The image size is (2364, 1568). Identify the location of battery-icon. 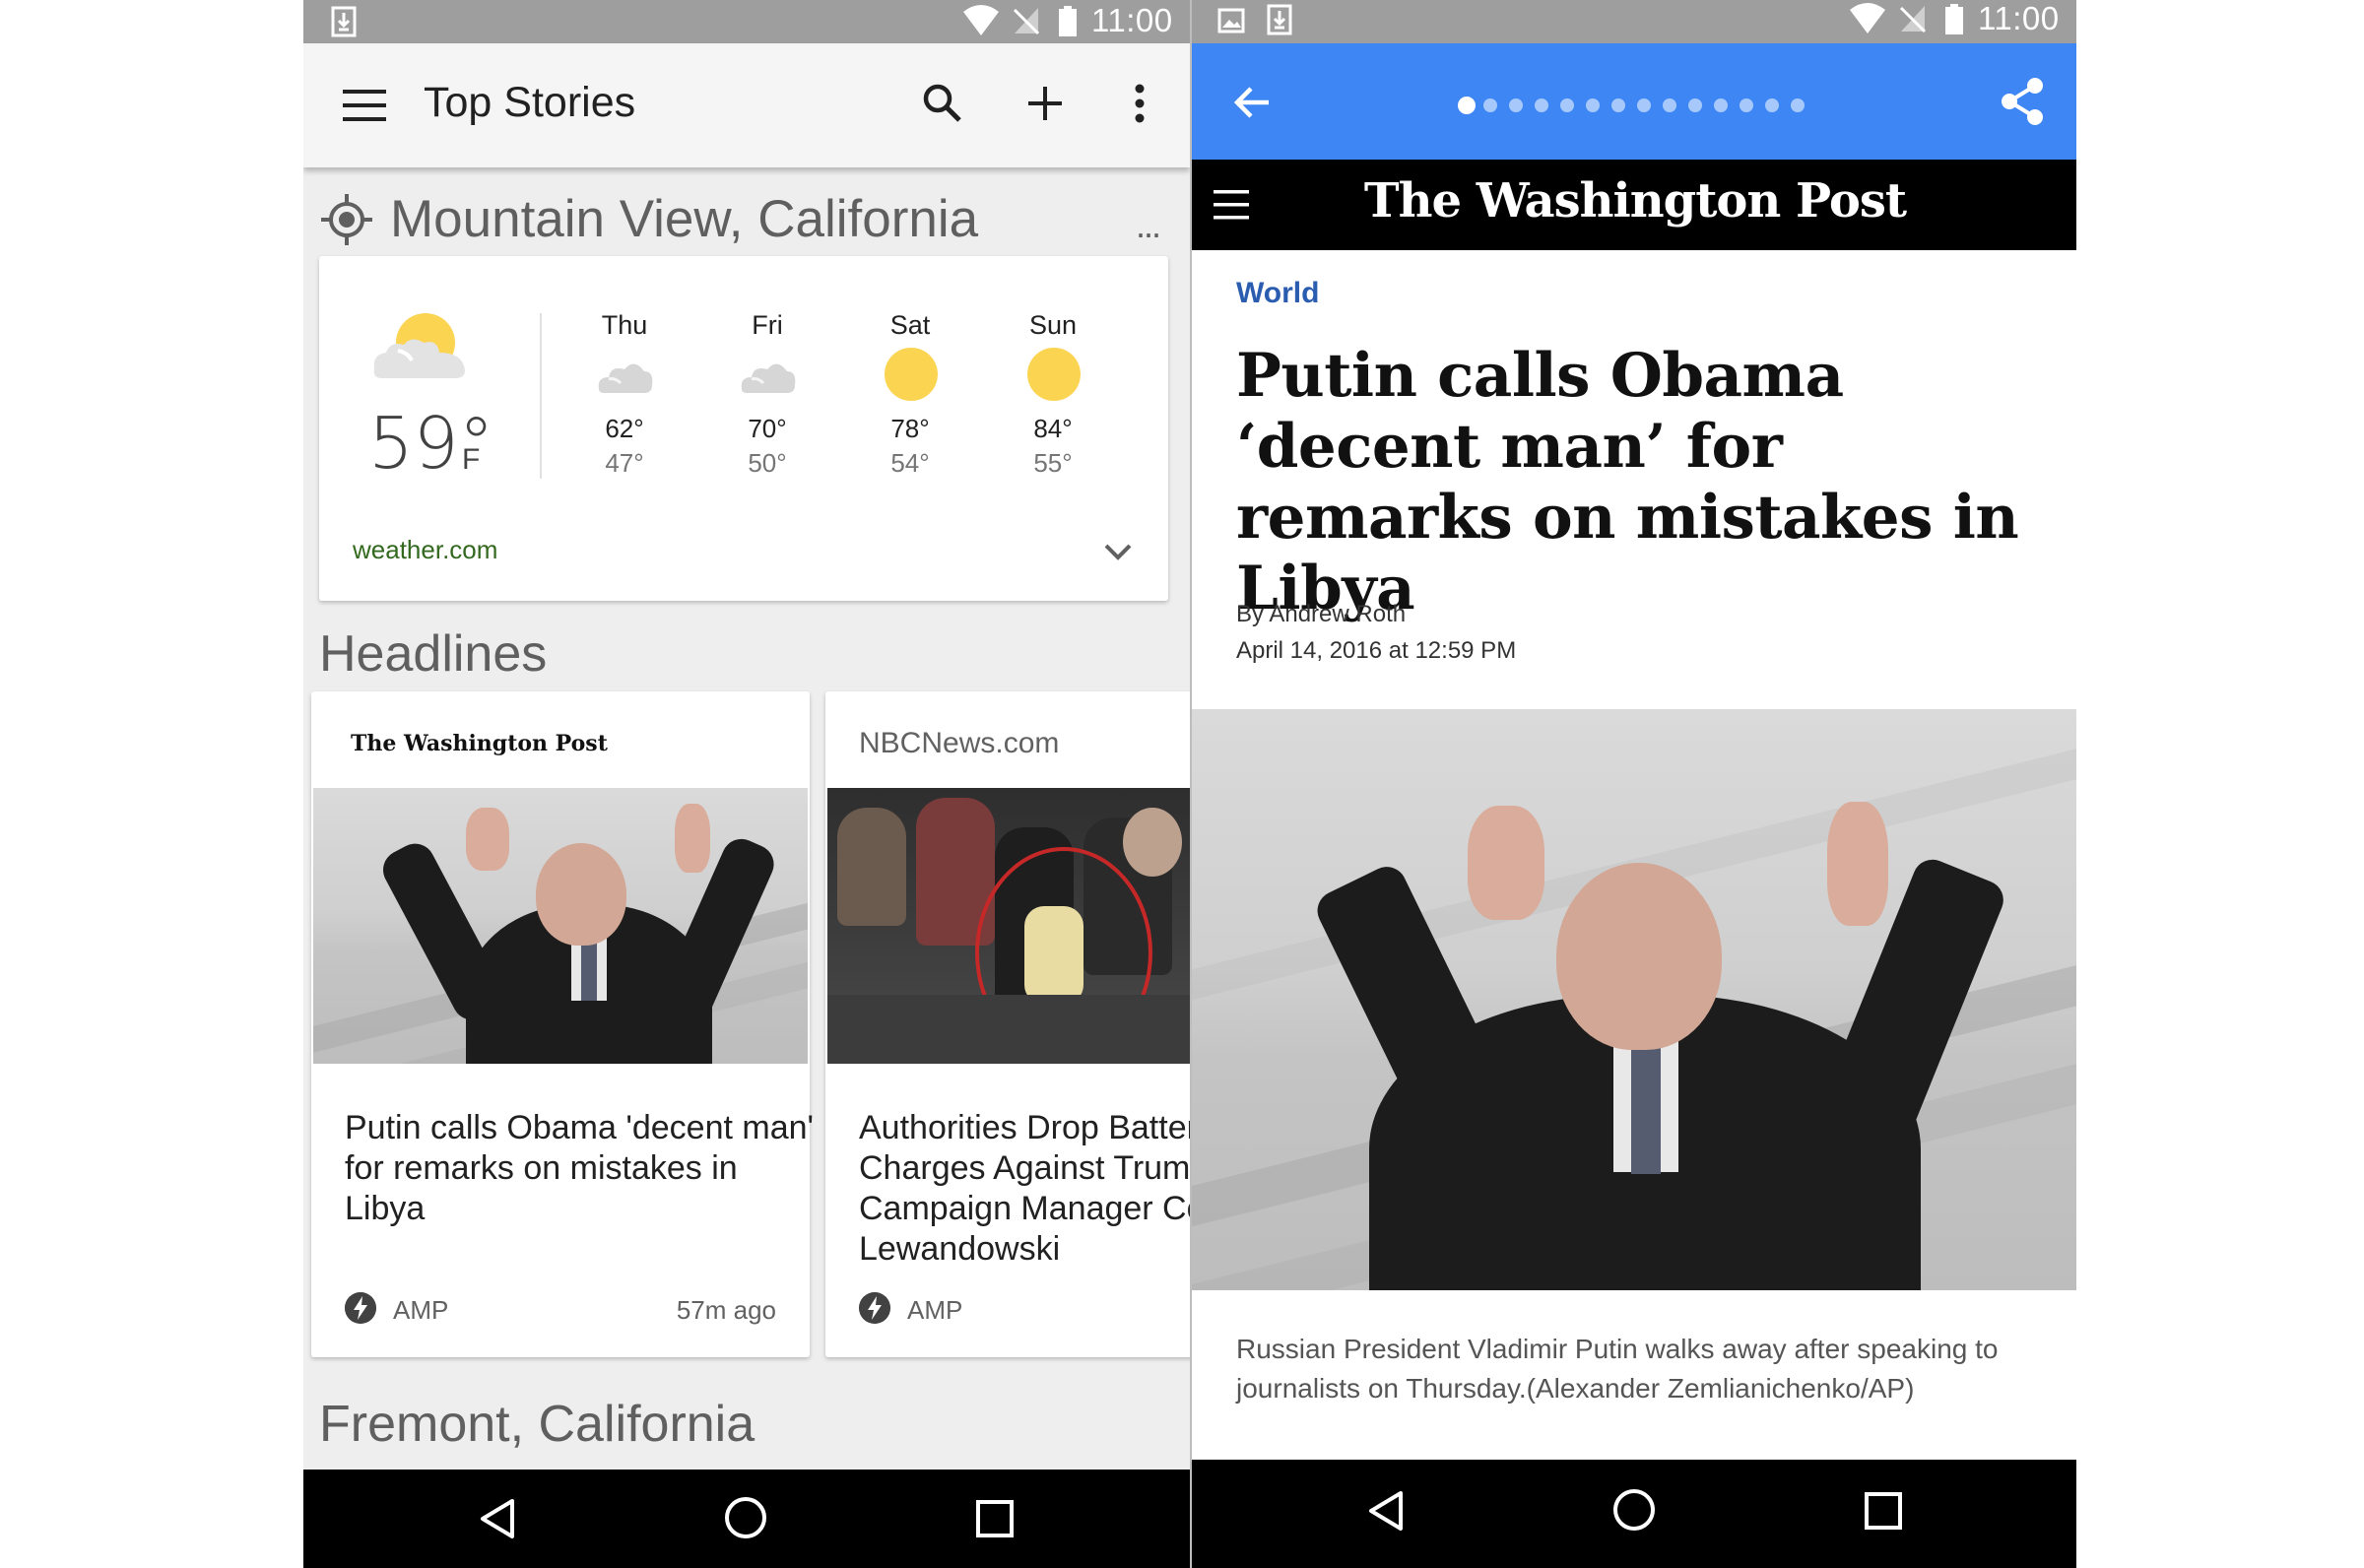
(1068, 21).